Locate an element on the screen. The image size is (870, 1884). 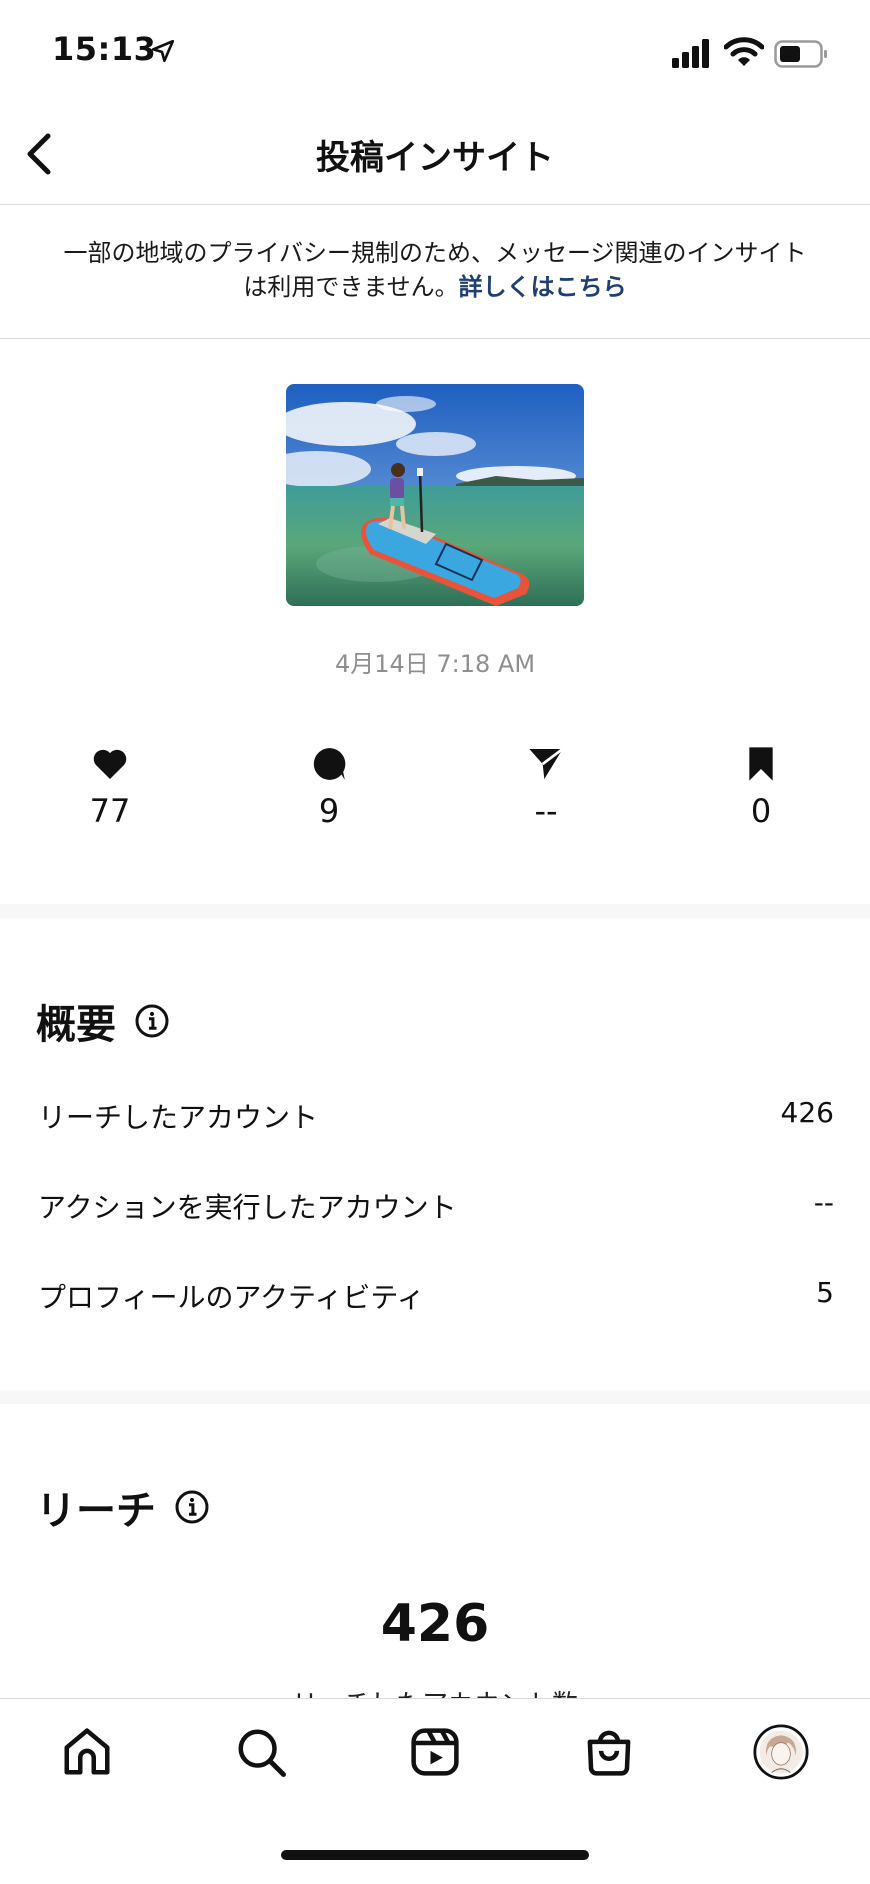
reach-value: 426 is located at coordinates (435, 1624).